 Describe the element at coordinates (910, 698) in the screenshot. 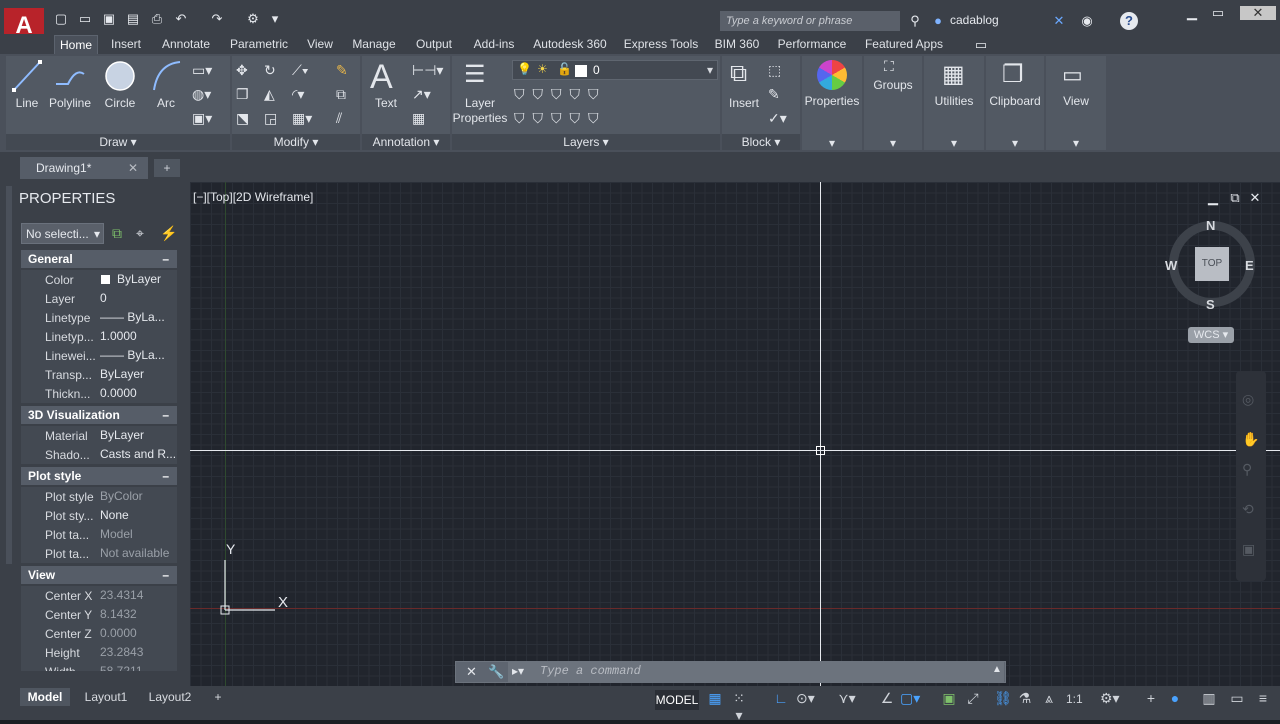

I see `object-snap-icon: ▢▾` at that location.